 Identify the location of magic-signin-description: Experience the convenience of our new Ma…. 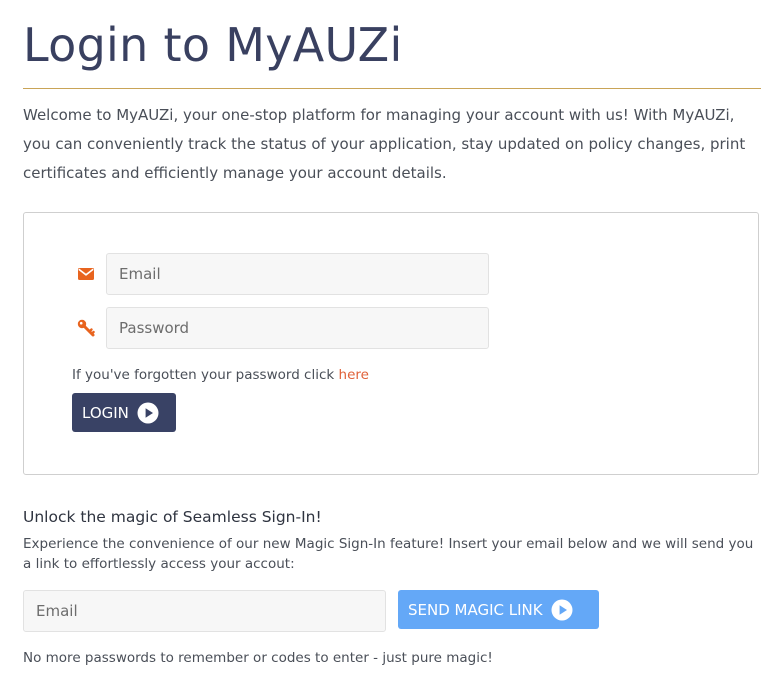
(388, 554).